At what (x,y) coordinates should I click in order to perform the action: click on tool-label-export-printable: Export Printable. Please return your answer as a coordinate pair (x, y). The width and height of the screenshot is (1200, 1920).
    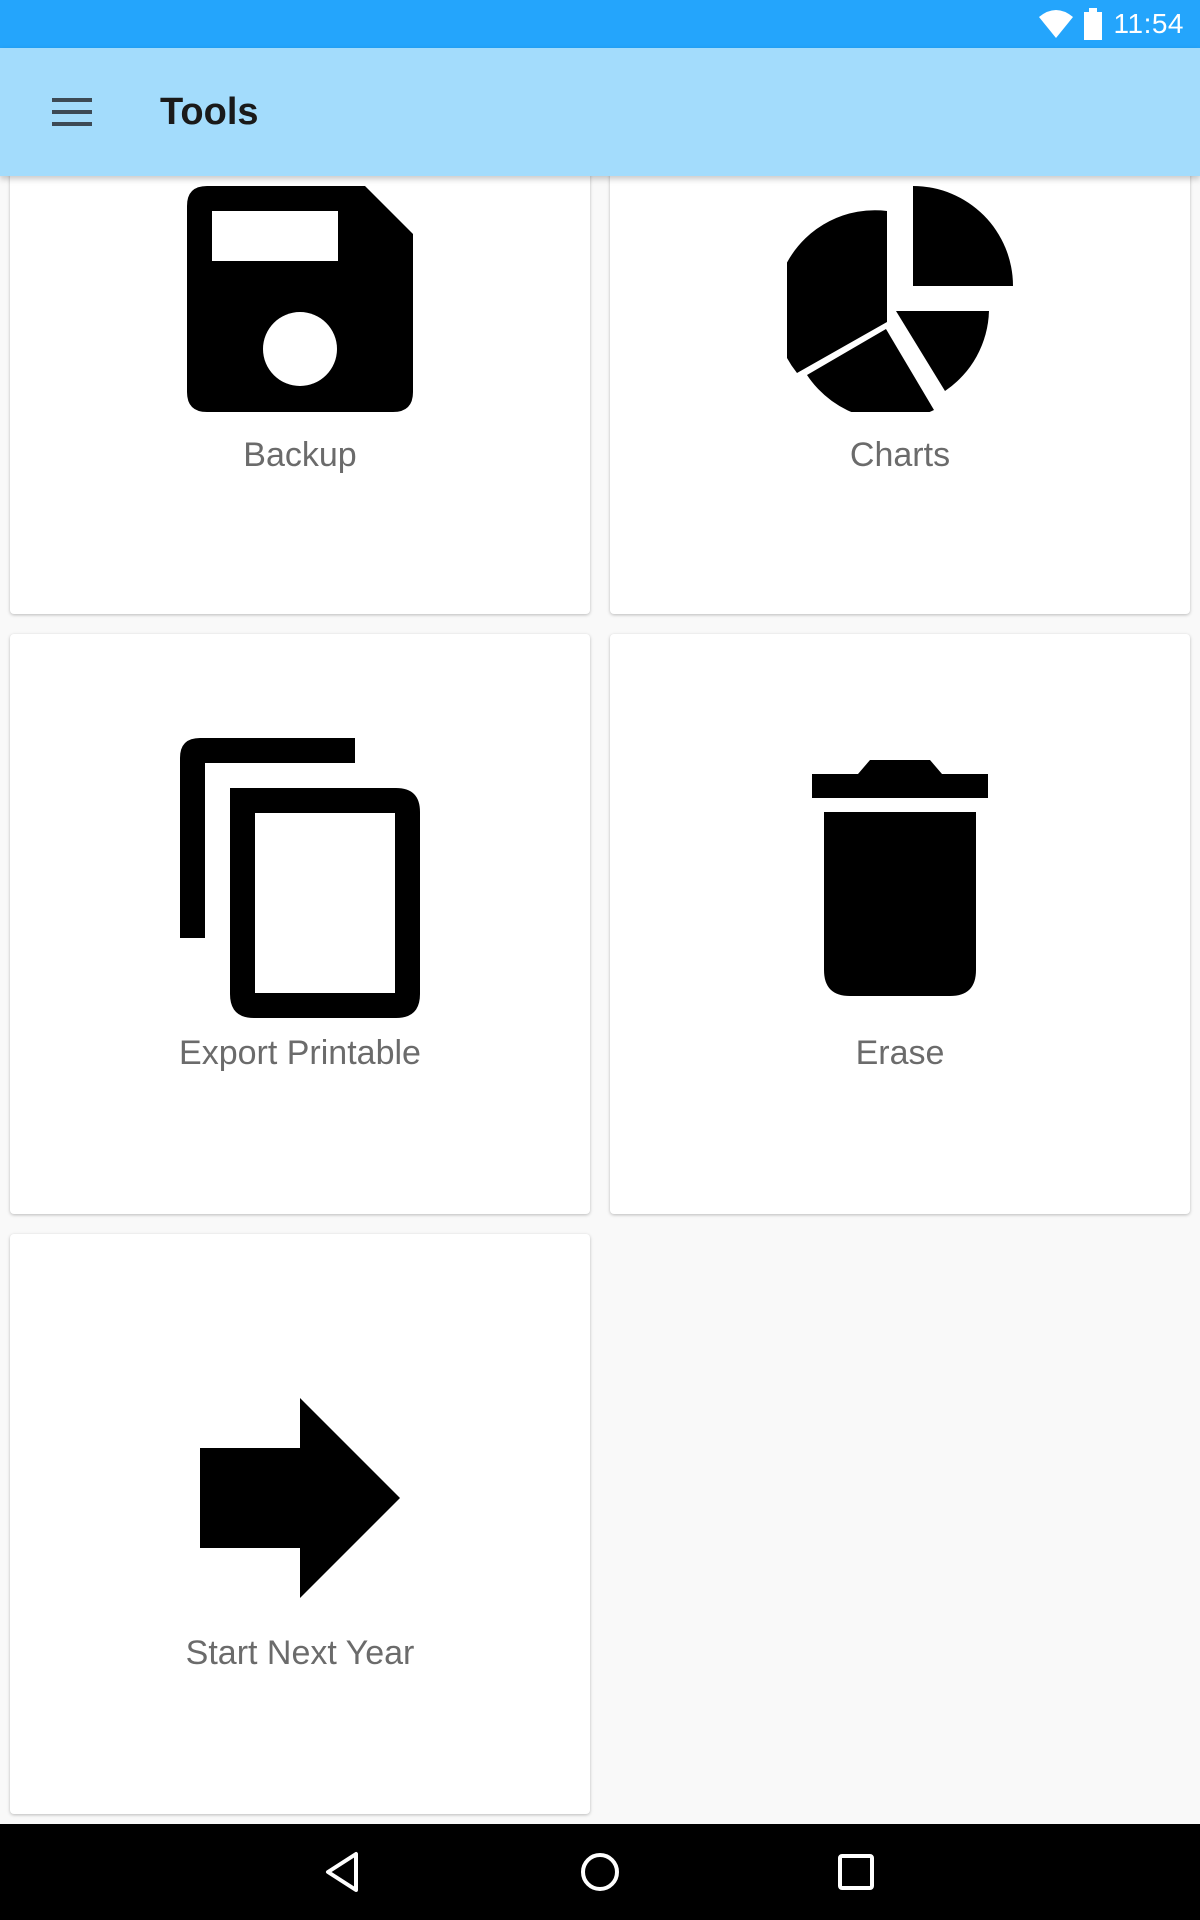
    Looking at the image, I should click on (300, 1053).